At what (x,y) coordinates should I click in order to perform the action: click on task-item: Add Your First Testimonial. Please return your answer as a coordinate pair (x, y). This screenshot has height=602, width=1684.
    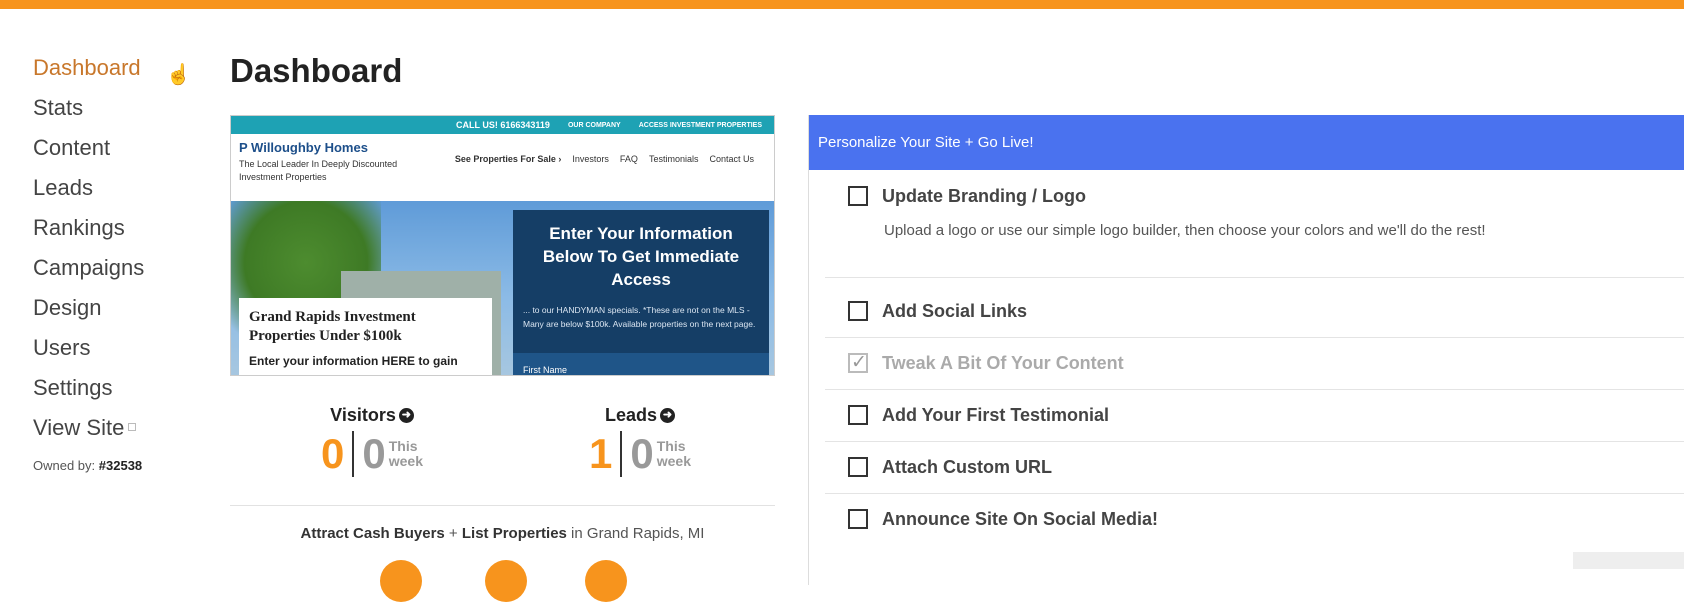
    Looking at the image, I should click on (1254, 415).